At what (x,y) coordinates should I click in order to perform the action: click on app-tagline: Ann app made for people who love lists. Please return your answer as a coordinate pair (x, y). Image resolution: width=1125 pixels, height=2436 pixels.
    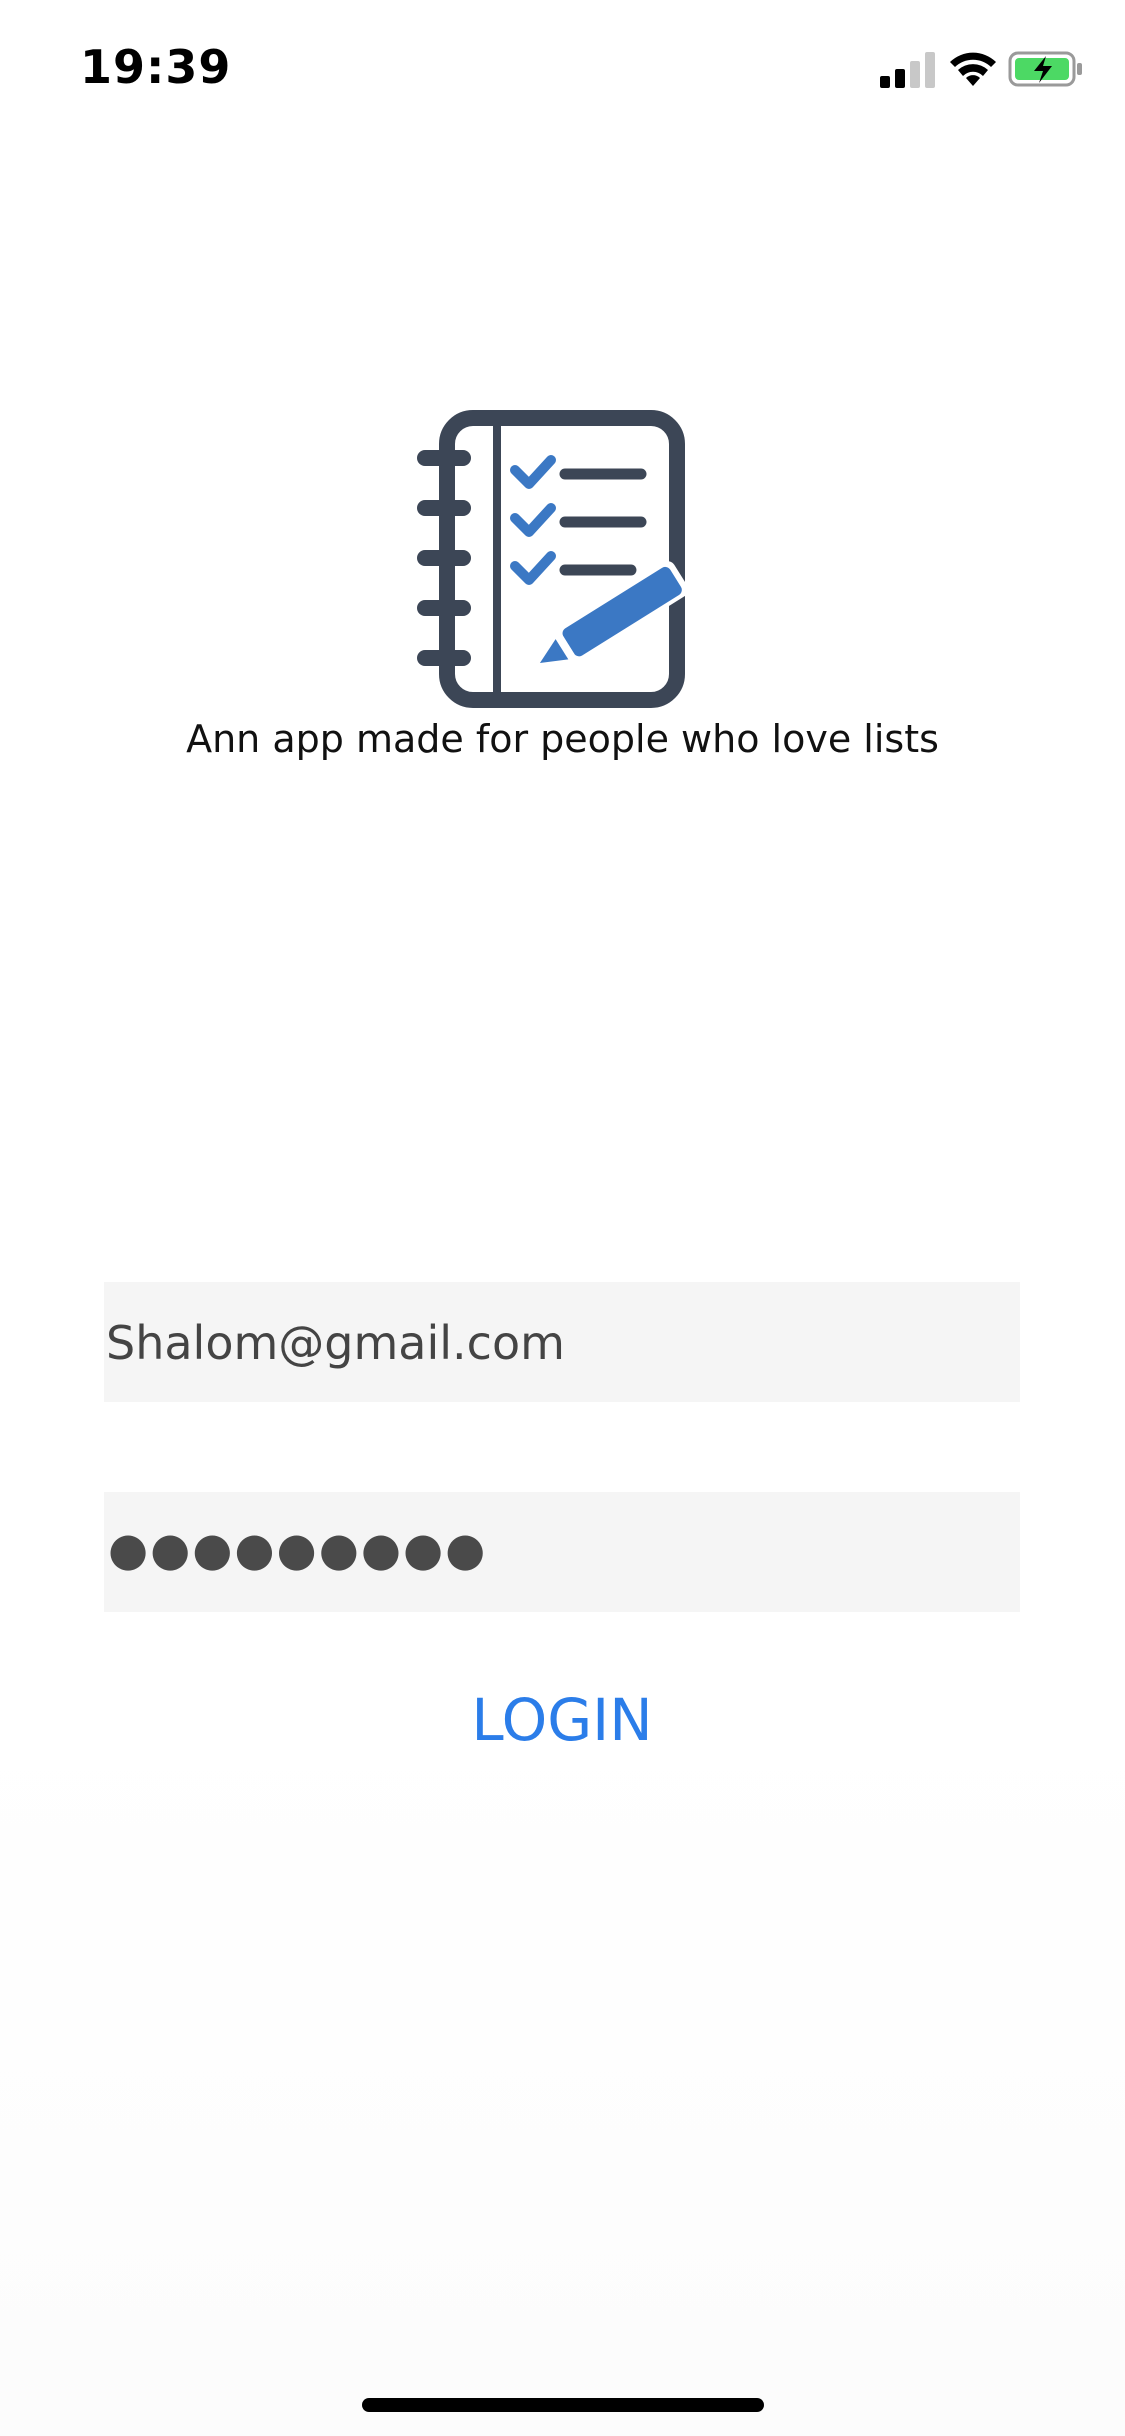
    Looking at the image, I should click on (562, 739).